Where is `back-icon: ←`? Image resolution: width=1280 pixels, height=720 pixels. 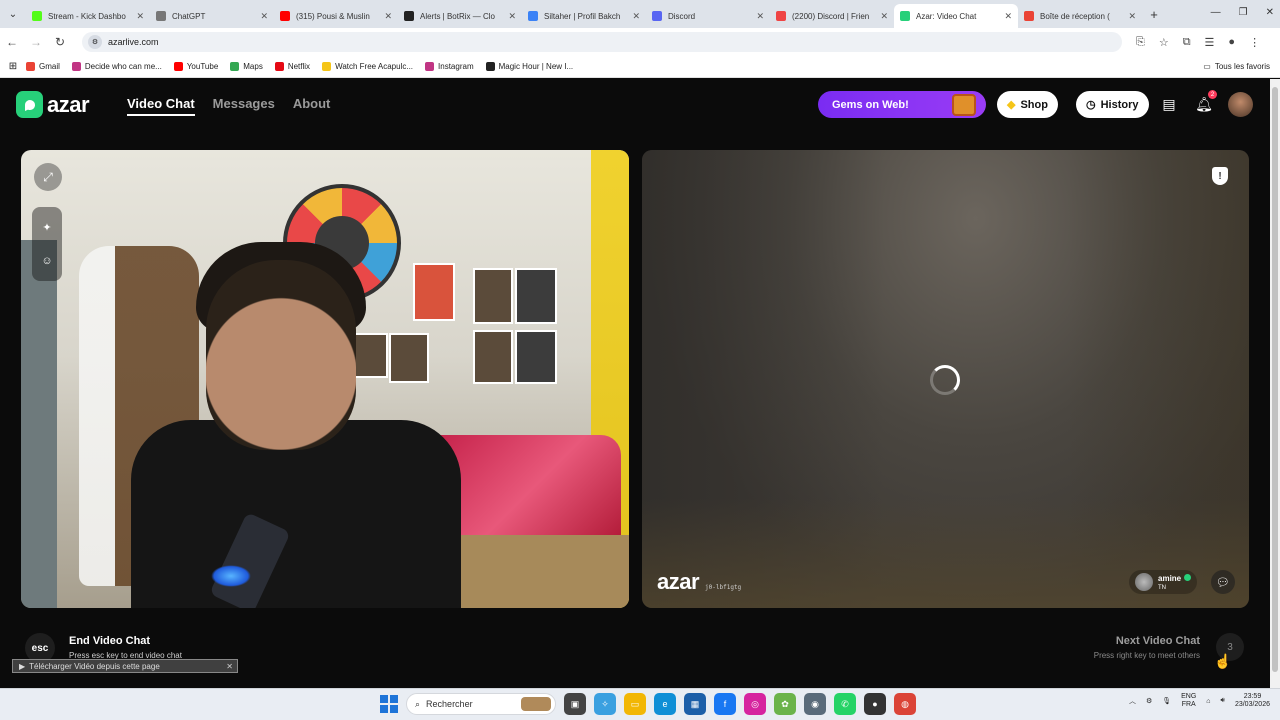
back-icon: ← is located at coordinates (12, 42).